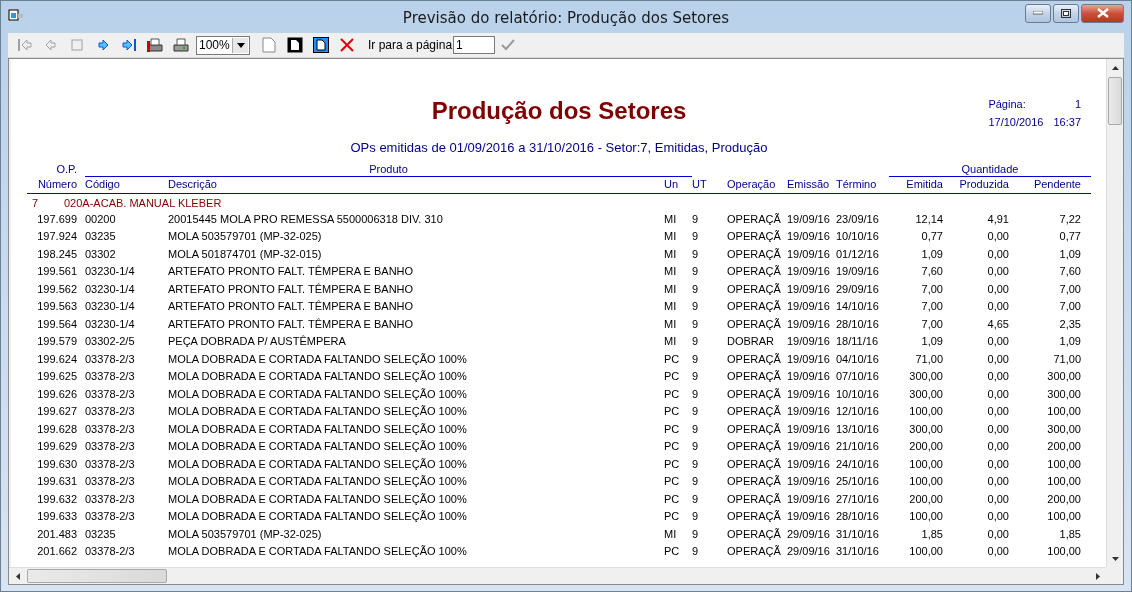  I want to click on report-title: Produção dos Setores, so click(559, 111).